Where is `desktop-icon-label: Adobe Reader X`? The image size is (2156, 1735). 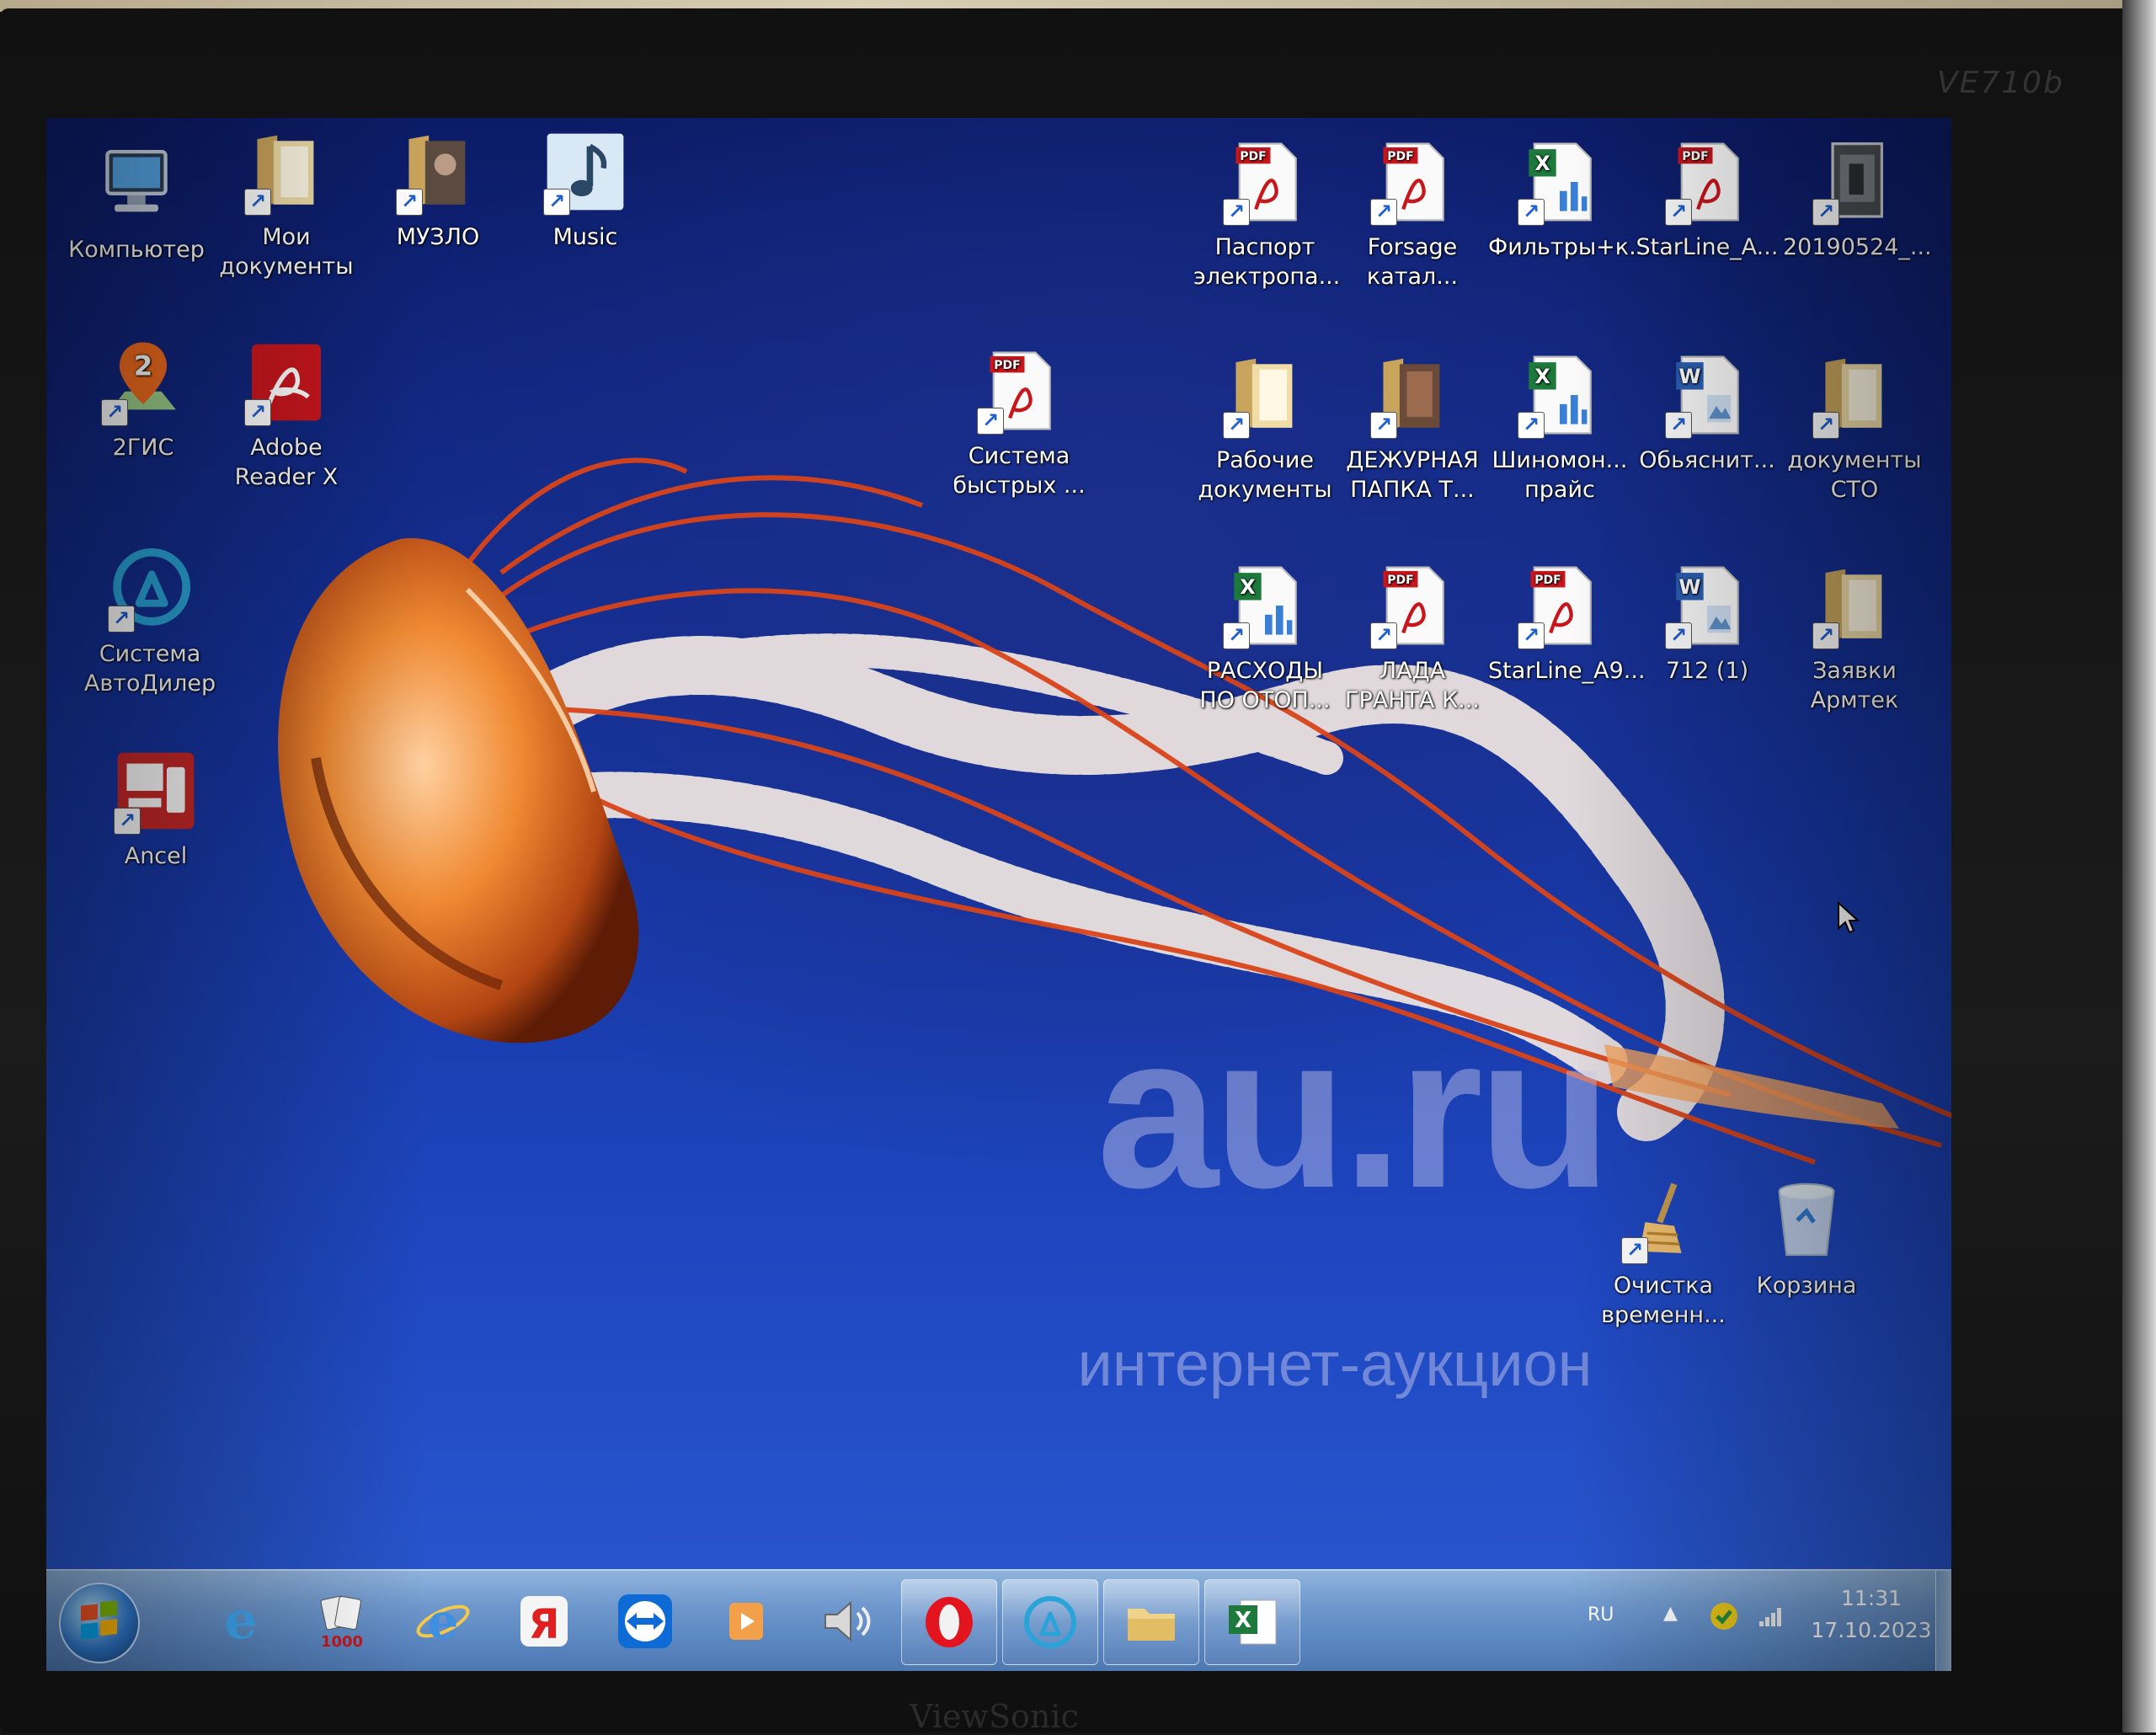
desktop-icon-label: Adobe Reader X is located at coordinates (286, 462).